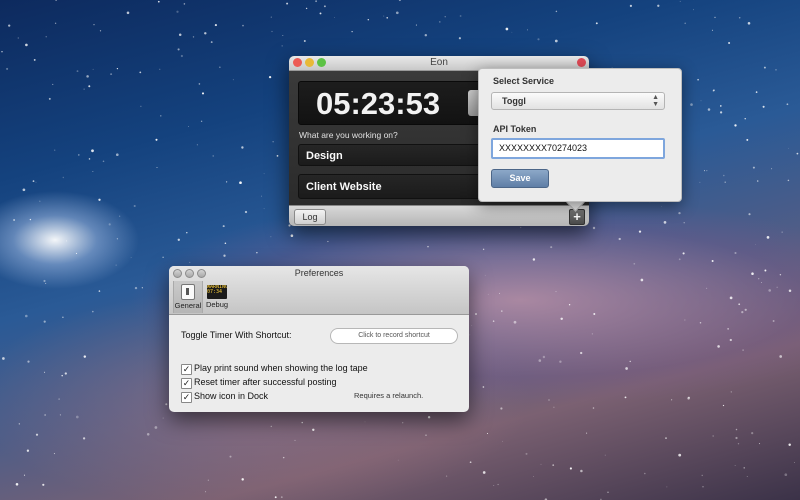  Describe the element at coordinates (224, 397) in the screenshot. I see `option-show-dock-icon: ✓ Show icon in Dock` at that location.